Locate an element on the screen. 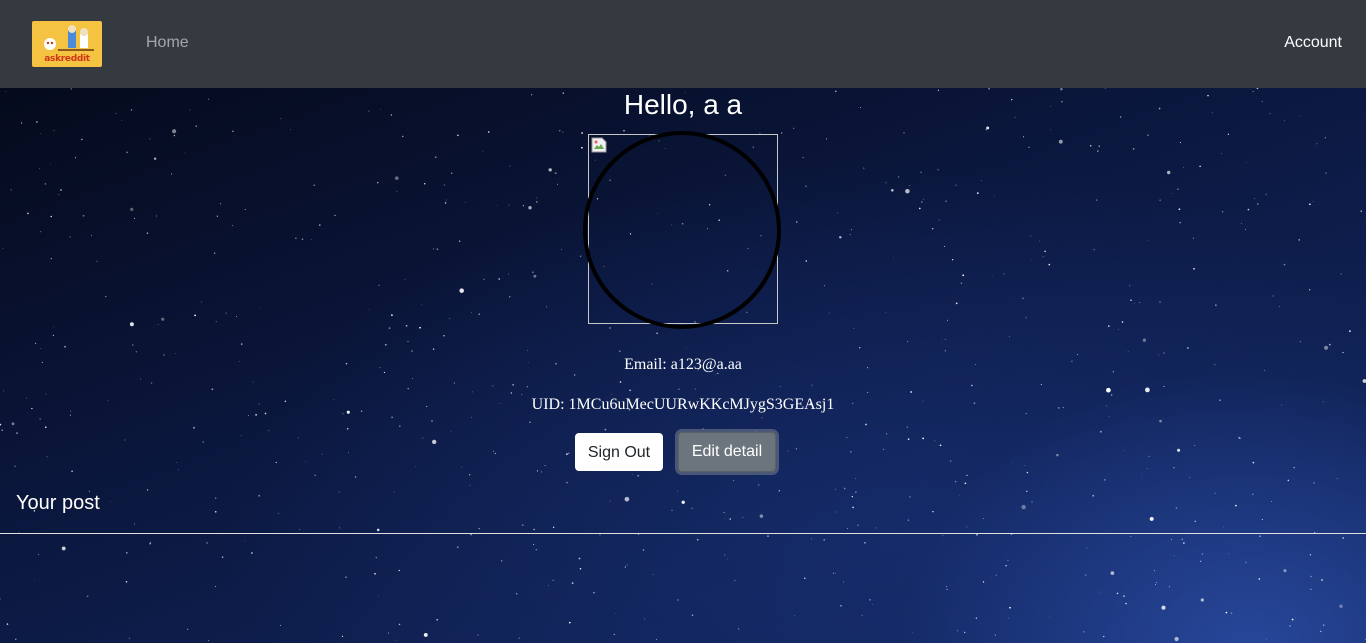 The width and height of the screenshot is (1366, 643). edit-detail-button: Edit detail is located at coordinates (727, 452).